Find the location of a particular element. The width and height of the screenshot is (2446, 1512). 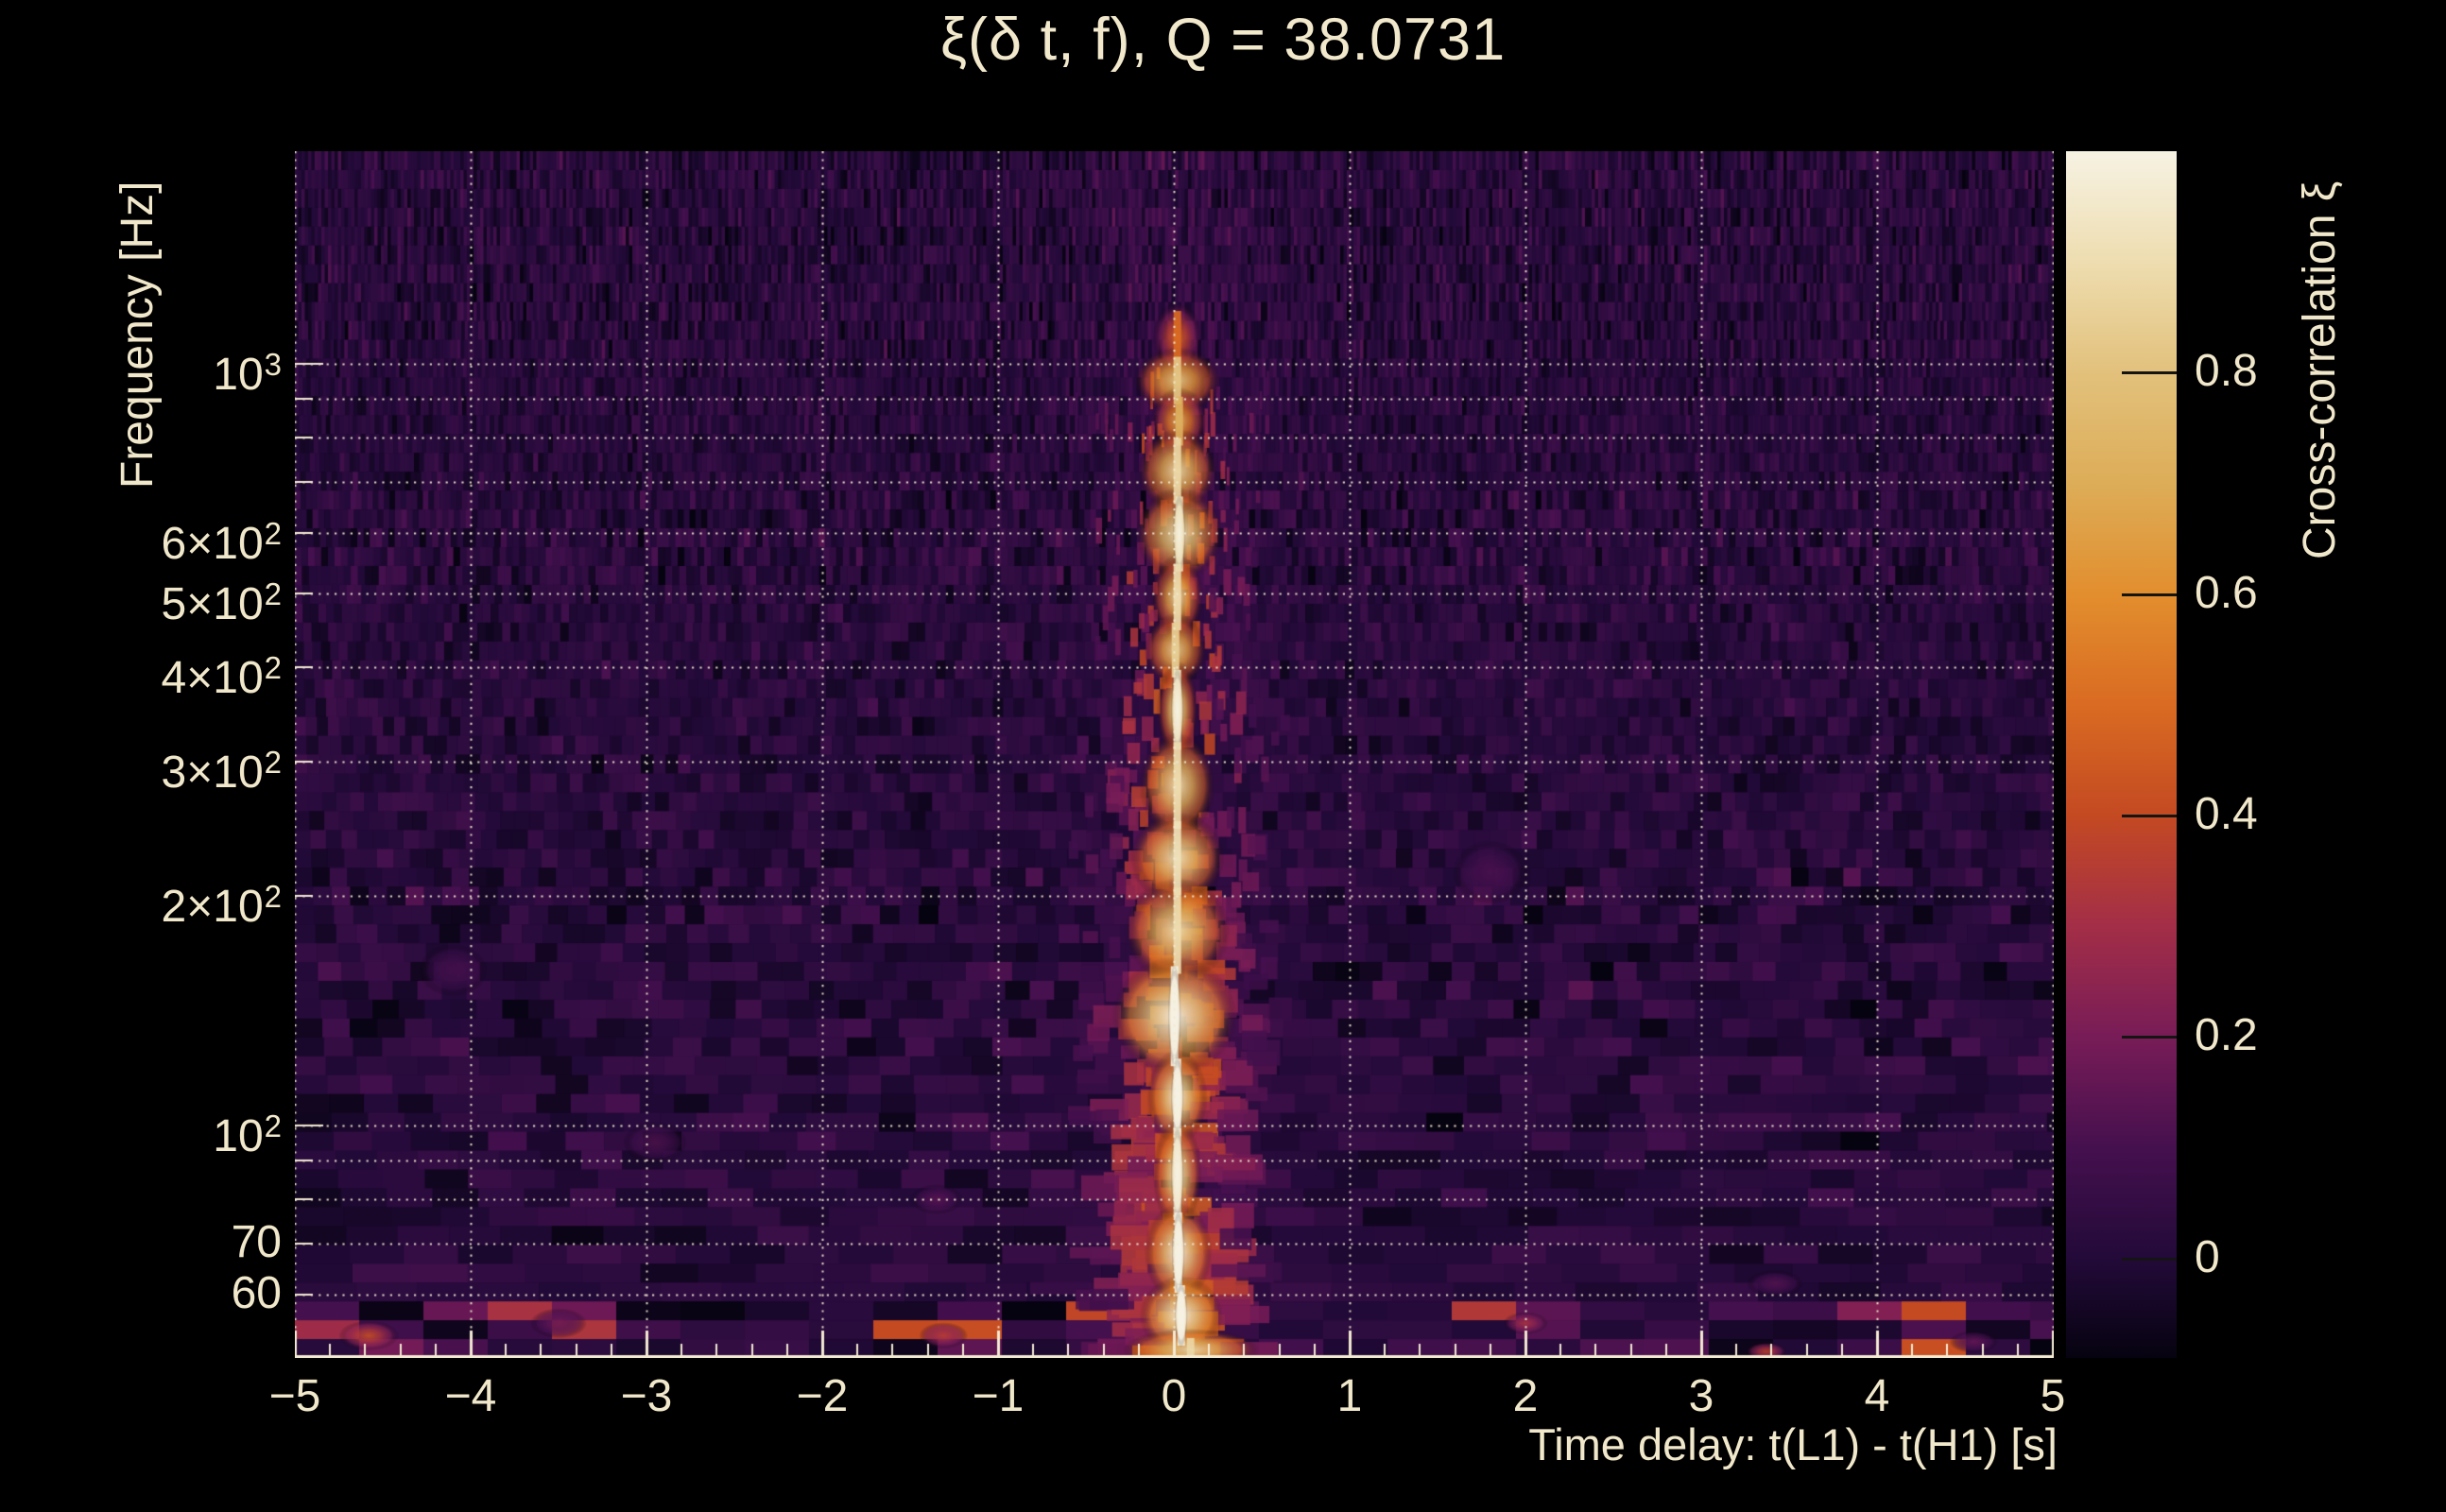

chart-title: ξ(δ t, f), Q = 38.0731 is located at coordinates (1223, 40).